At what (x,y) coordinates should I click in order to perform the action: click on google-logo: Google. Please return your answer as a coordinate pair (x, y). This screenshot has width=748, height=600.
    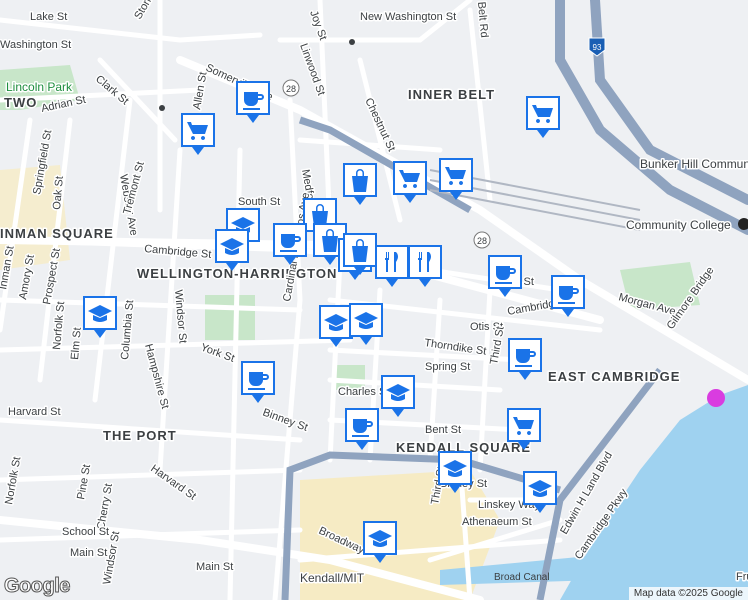
    Looking at the image, I should click on (37, 586).